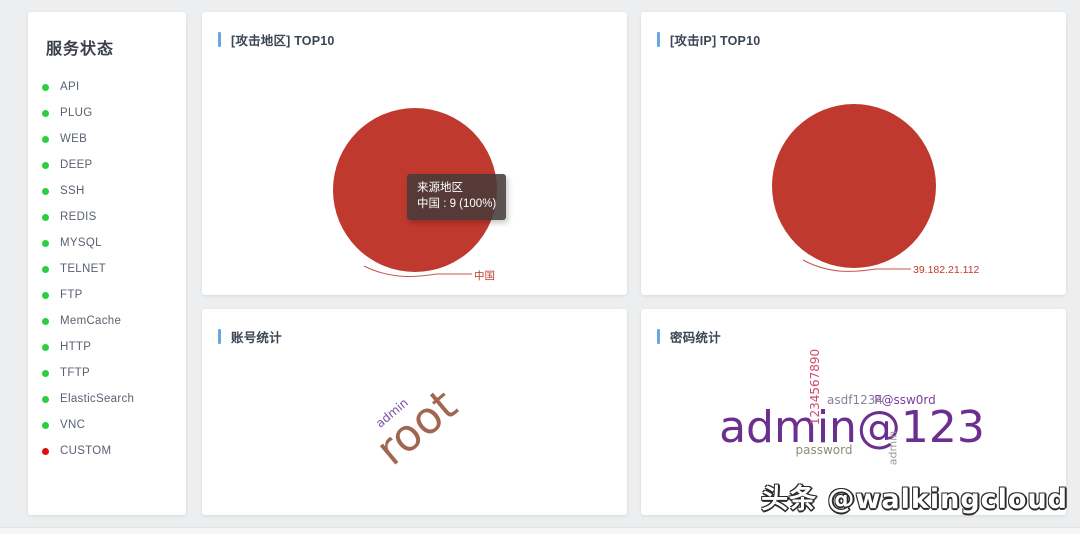  What do you see at coordinates (854, 186) in the screenshot?
I see `pie-slice-ip` at bounding box center [854, 186].